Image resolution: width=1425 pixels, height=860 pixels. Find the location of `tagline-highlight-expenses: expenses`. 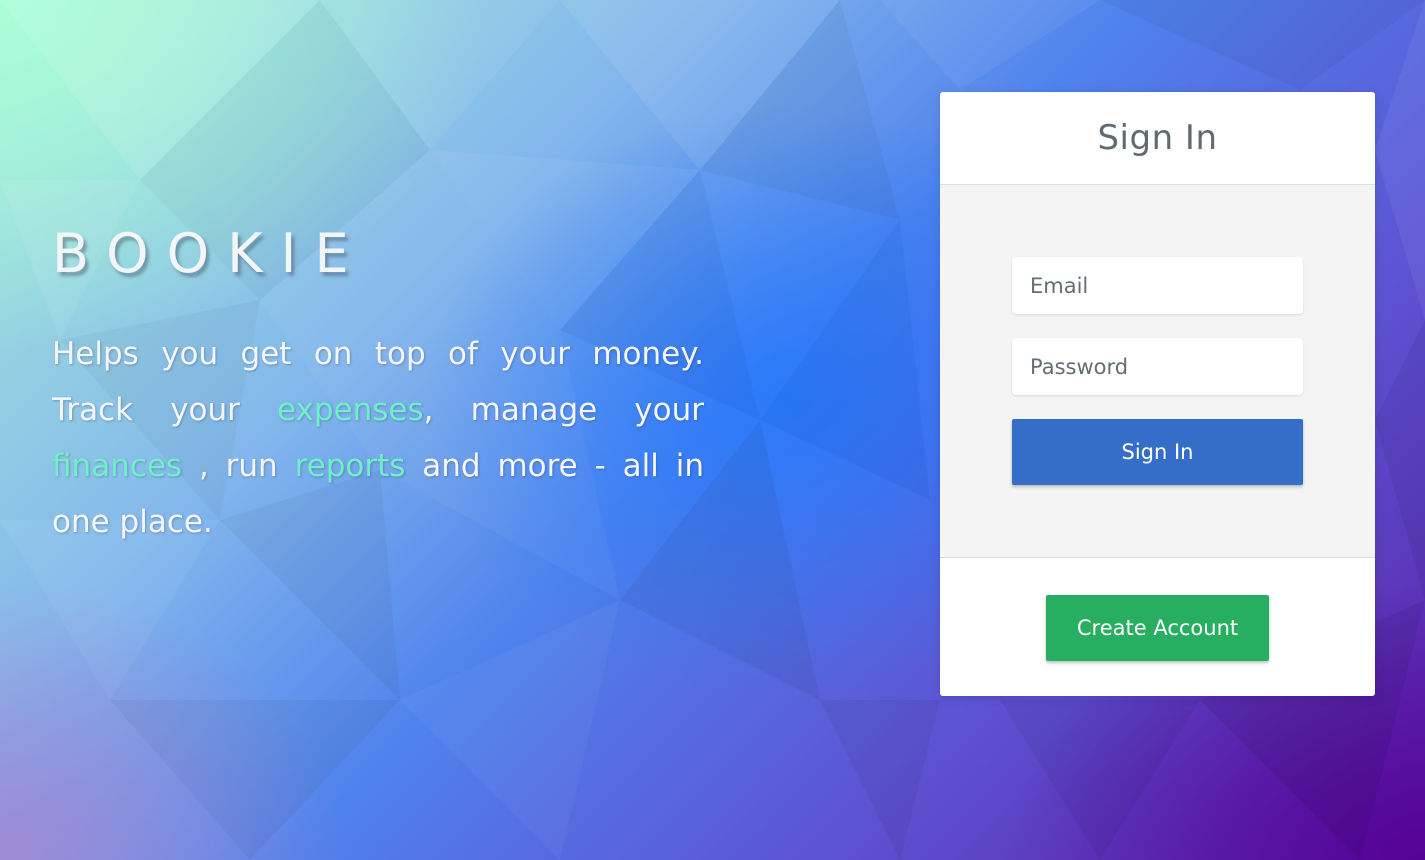

tagline-highlight-expenses: expenses is located at coordinates (350, 410).